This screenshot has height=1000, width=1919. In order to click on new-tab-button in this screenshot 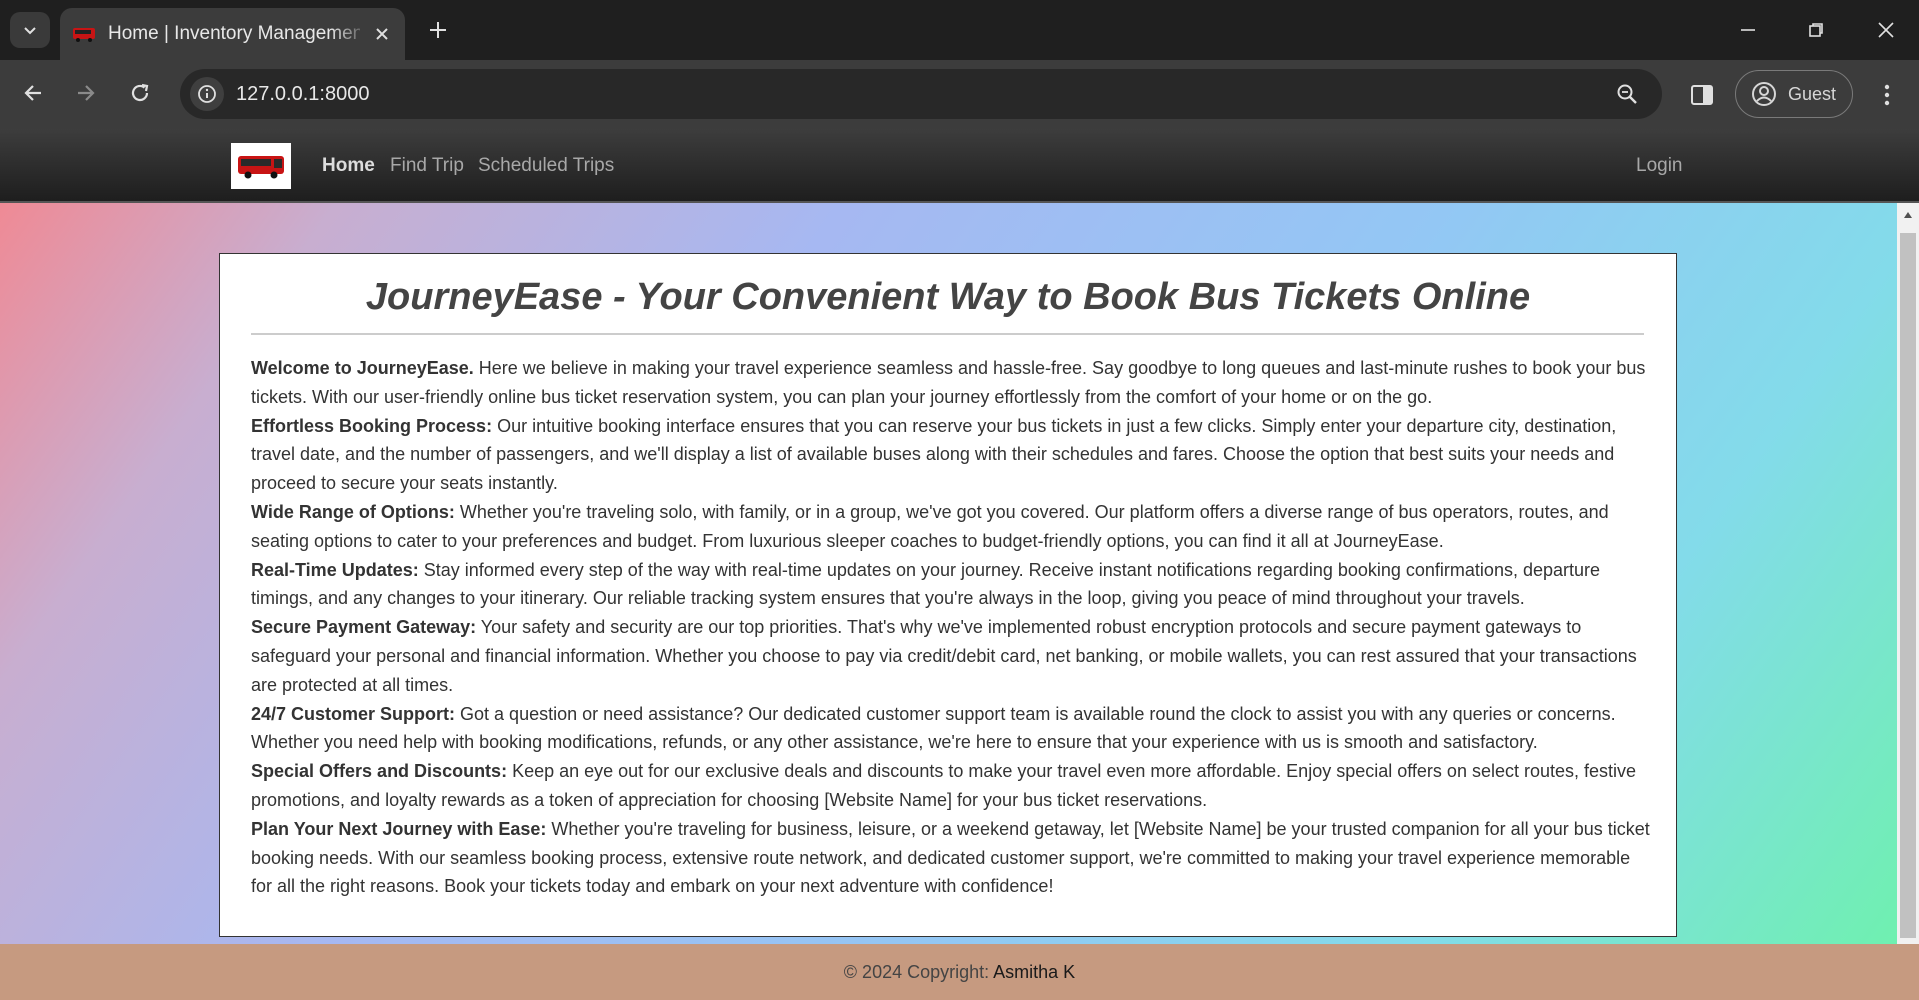, I will do `click(438, 30)`.